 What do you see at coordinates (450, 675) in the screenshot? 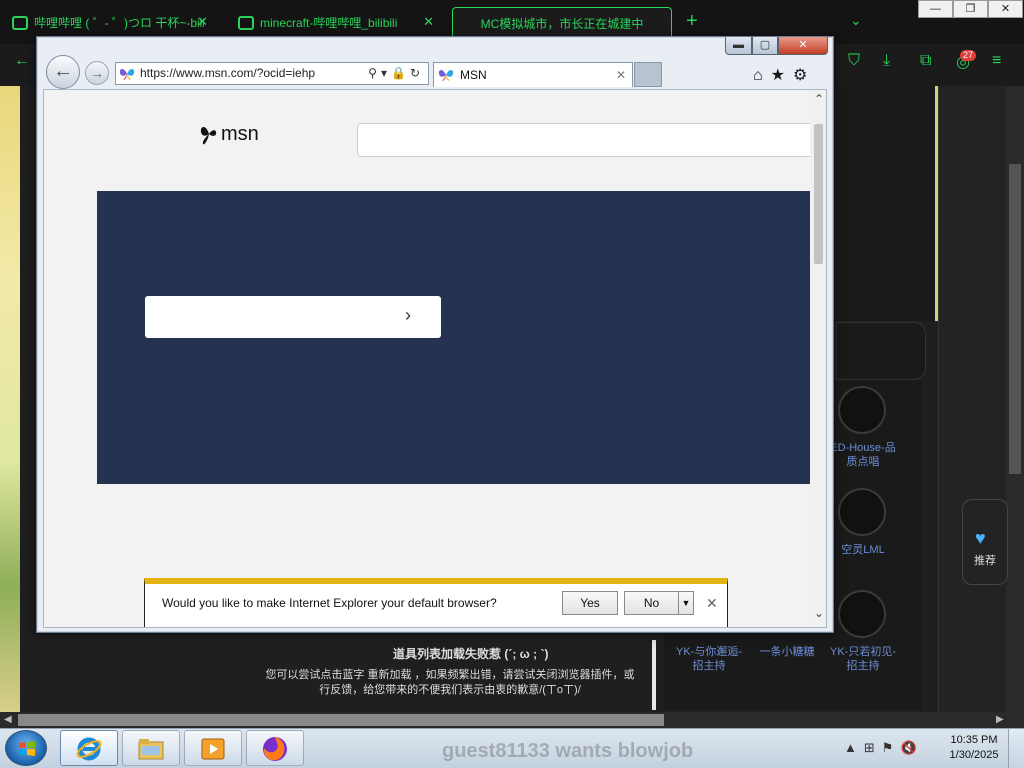
I see `error-message: 您可以尝试点击蓝字 重新加载 ，如果频繁出错，请尝试关闭浏览器插件，或` at bounding box center [450, 675].